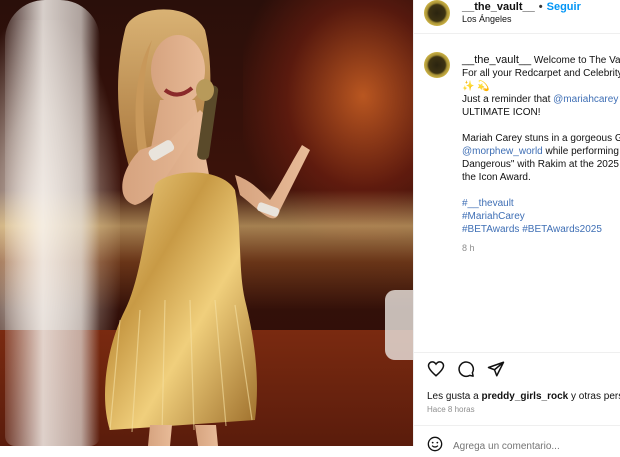 The height and width of the screenshot is (457, 620). I want to click on header-divider, so click(517, 33).